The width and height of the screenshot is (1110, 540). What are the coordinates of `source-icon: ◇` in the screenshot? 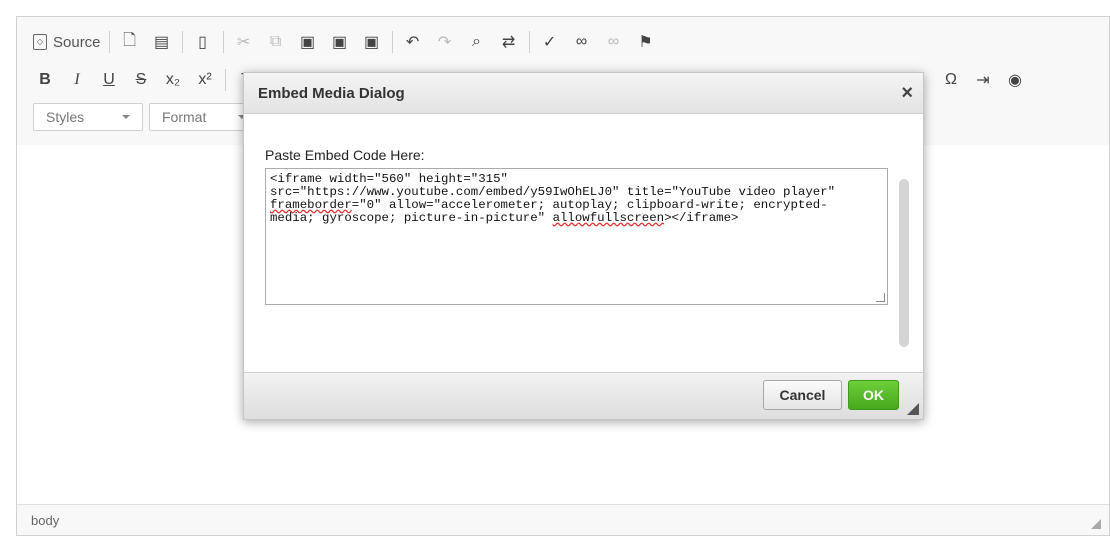 It's located at (40, 42).